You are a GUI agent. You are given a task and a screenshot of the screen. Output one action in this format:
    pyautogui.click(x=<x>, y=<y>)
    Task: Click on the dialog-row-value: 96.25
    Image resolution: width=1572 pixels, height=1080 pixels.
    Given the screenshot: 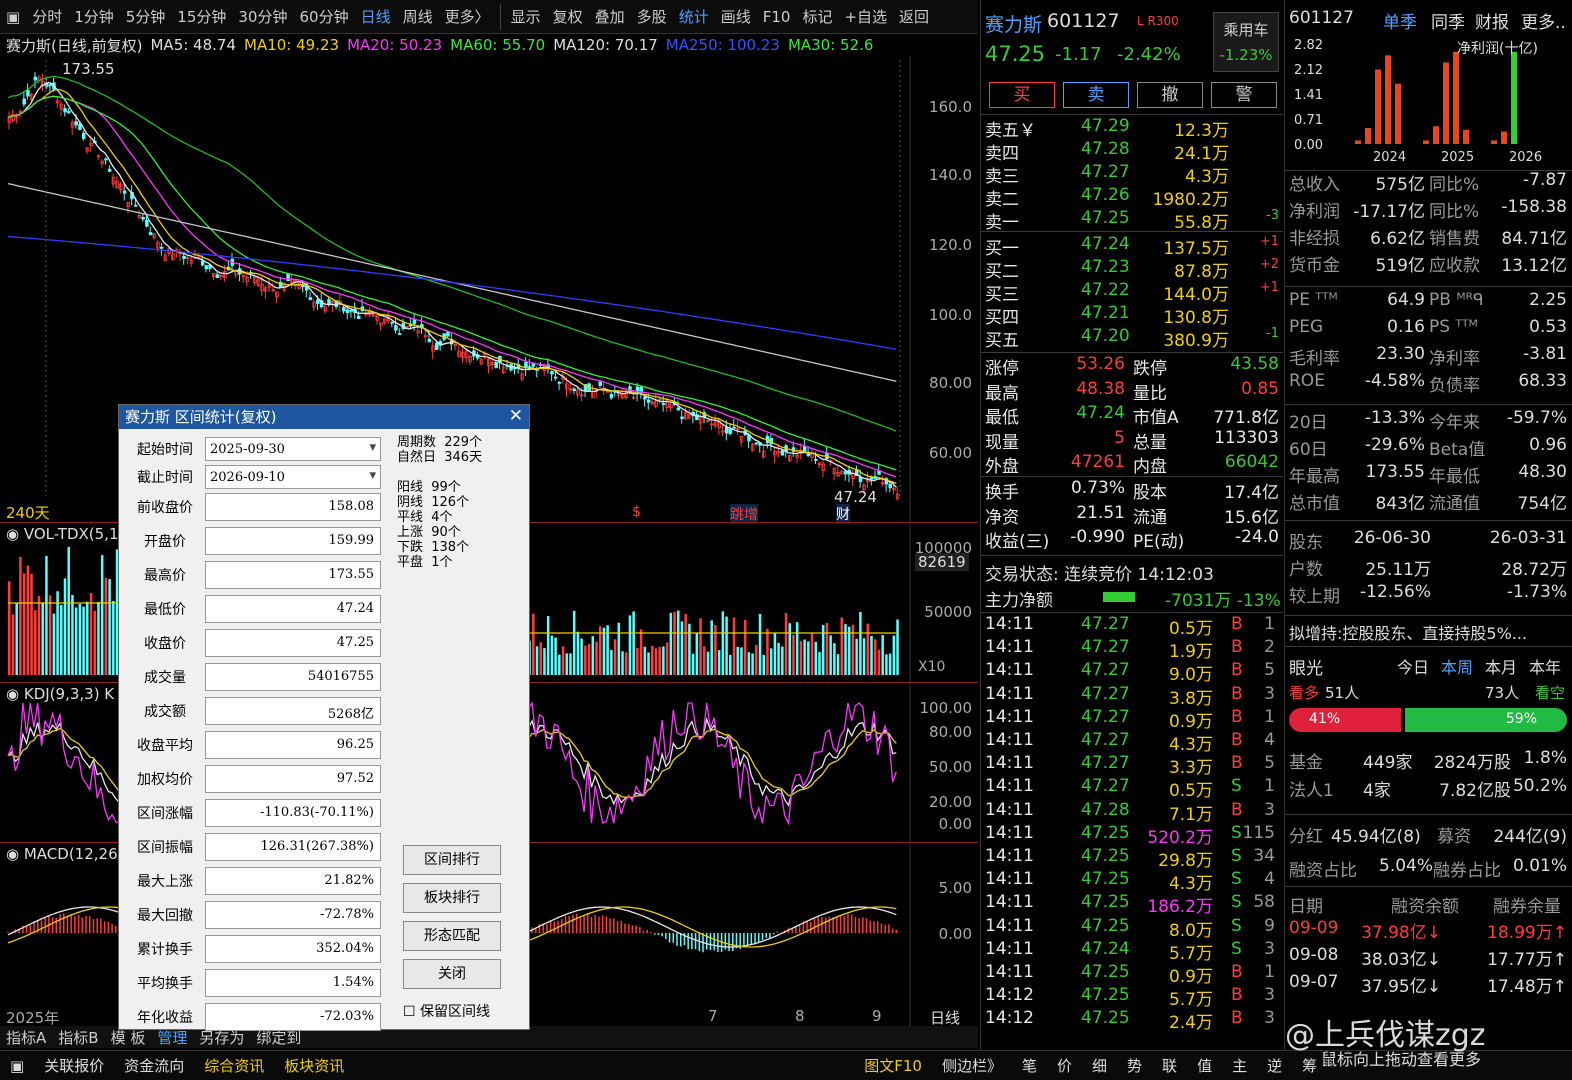 What is the action you would take?
    pyautogui.click(x=293, y=745)
    